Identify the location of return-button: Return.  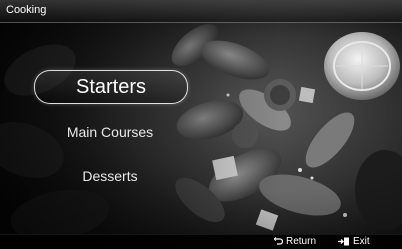
(295, 241).